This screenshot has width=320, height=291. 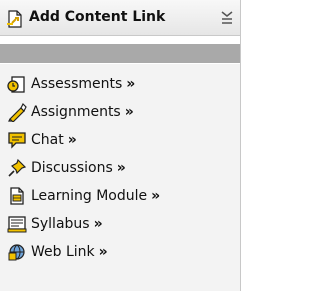 I want to click on menu-item-learning-module: Learning Module», so click(x=120, y=196).